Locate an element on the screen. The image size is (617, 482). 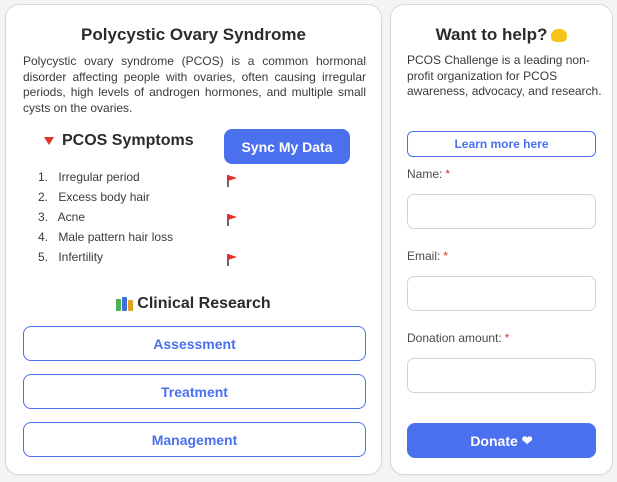
symptoms-heading-label: PCOS Symptoms is located at coordinates (128, 140).